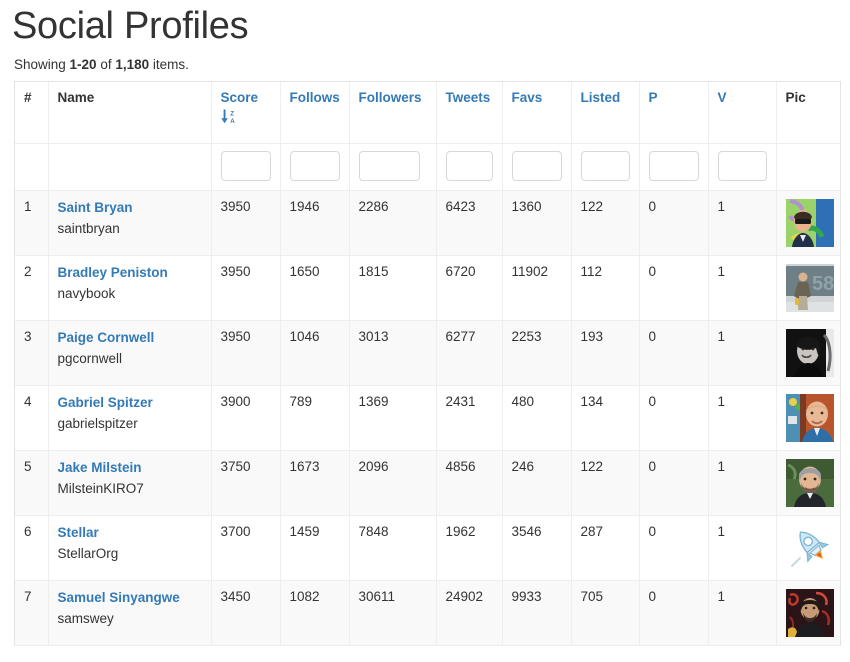 The image size is (850, 662). I want to click on profile-name-link: Samuel Sinyangwe, so click(130, 598).